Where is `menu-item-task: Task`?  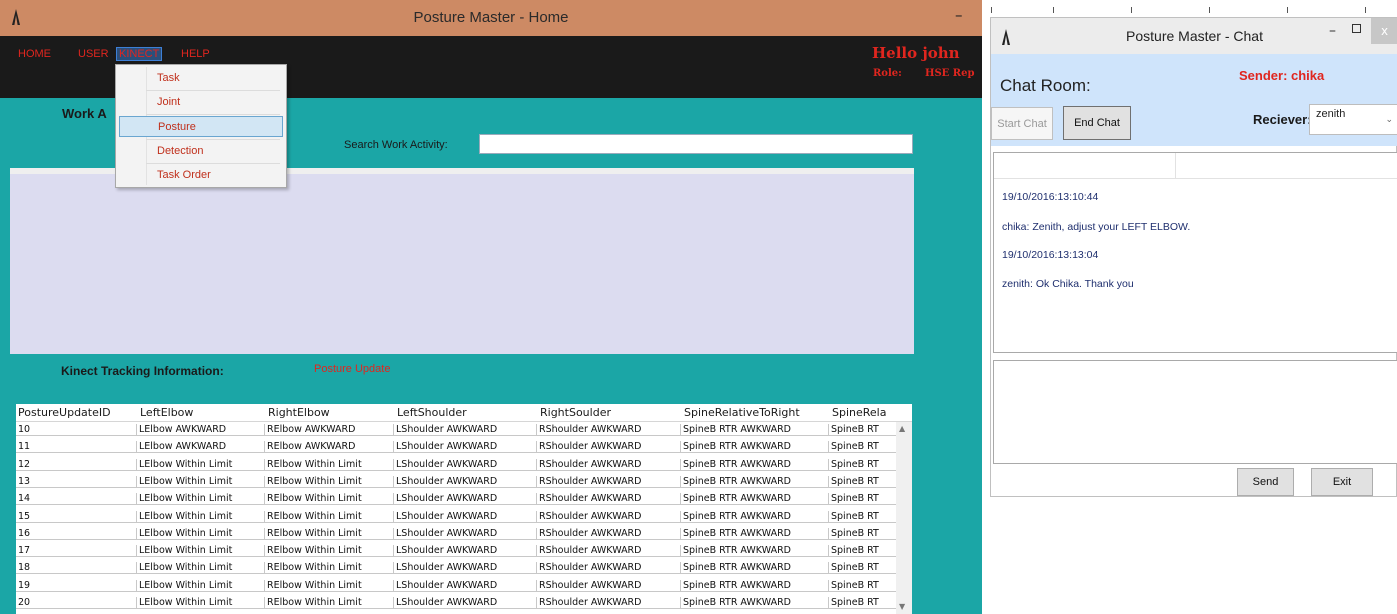
menu-item-task: Task is located at coordinates (201, 78).